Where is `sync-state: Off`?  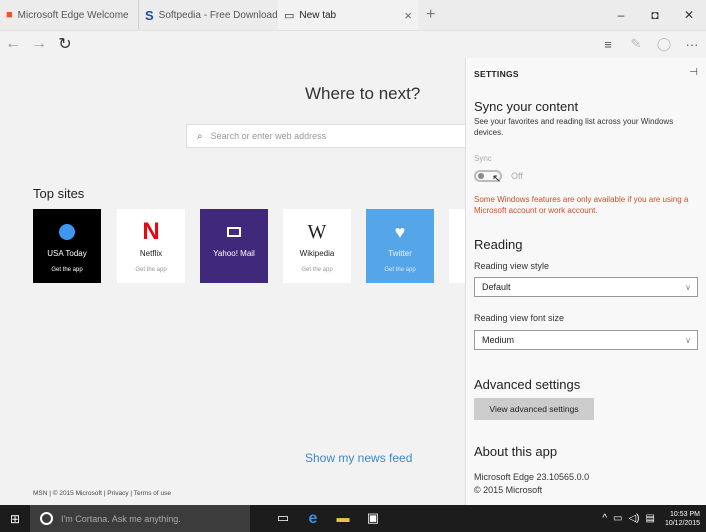
sync-state: Off is located at coordinates (517, 176).